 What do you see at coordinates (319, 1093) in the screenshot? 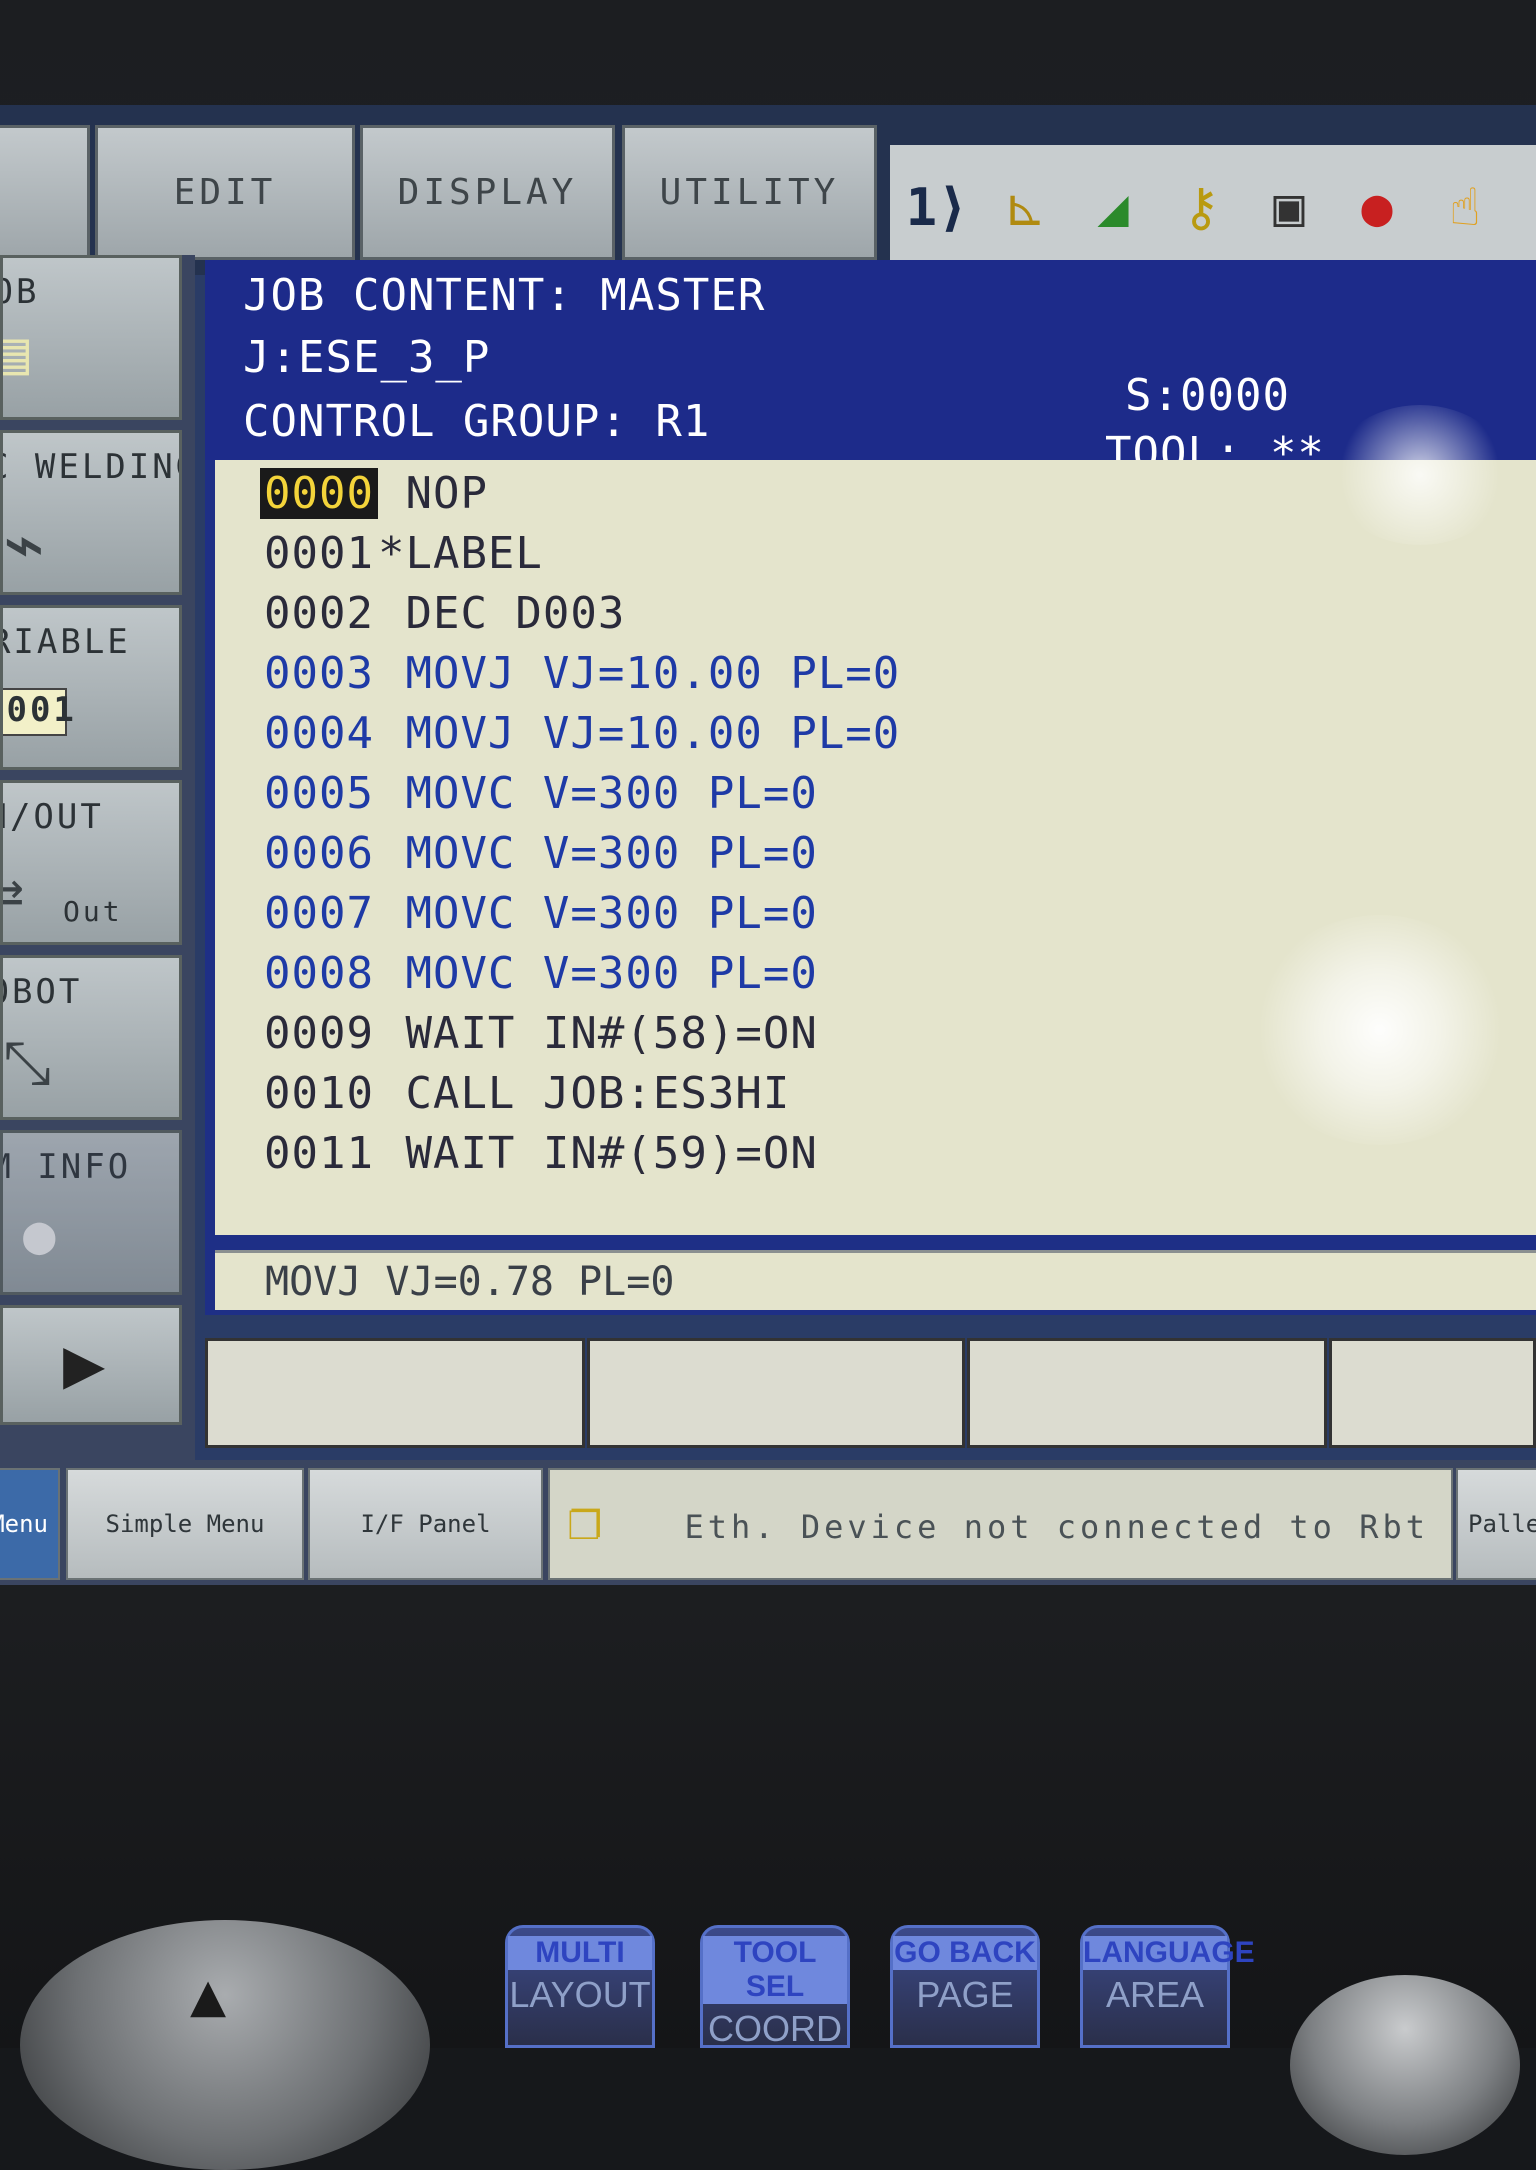
I see `line-number: 0010` at bounding box center [319, 1093].